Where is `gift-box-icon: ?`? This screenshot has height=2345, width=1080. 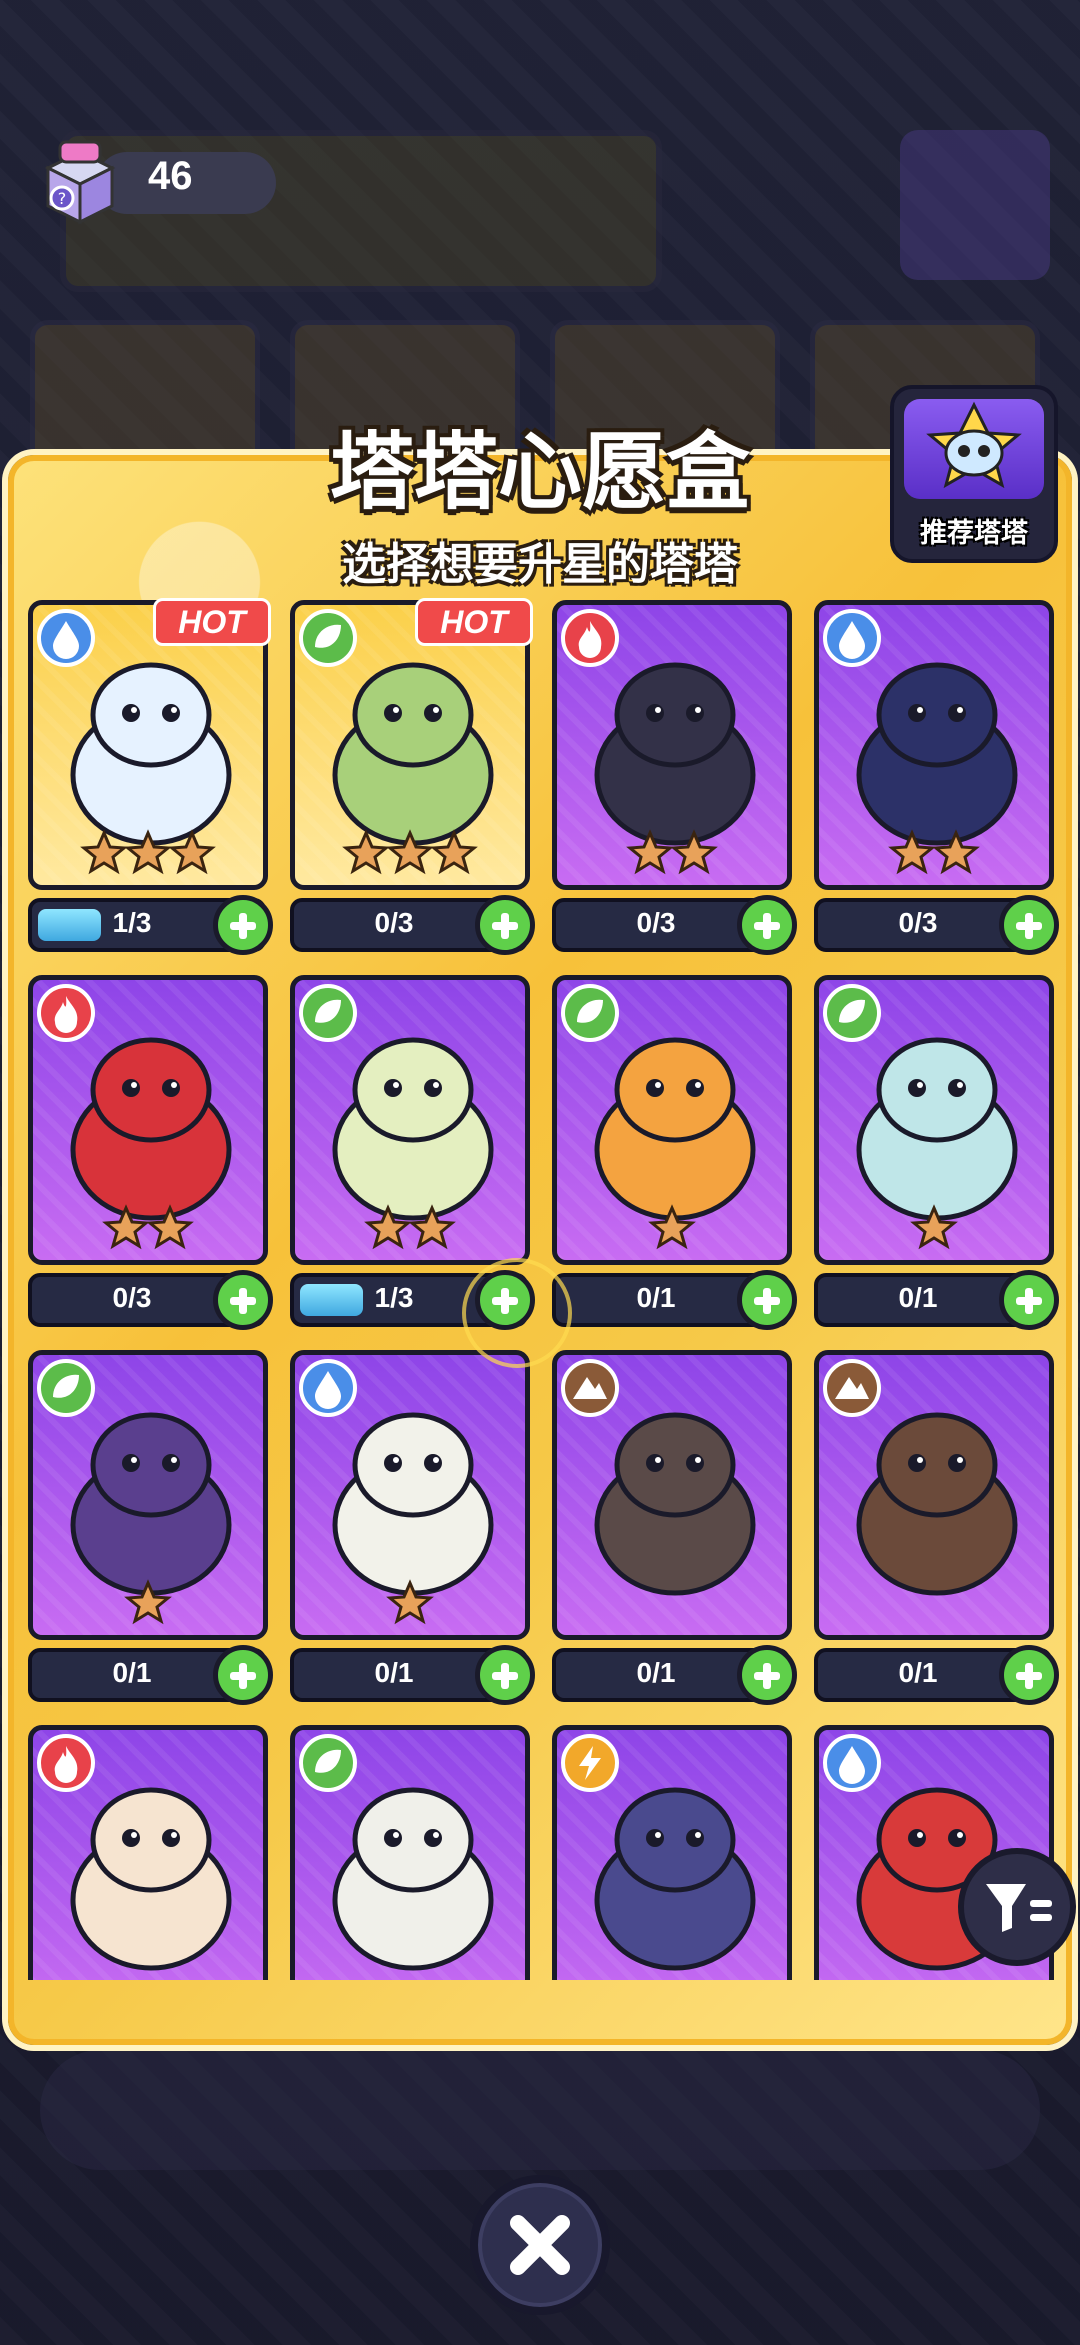 gift-box-icon: ? is located at coordinates (80, 182).